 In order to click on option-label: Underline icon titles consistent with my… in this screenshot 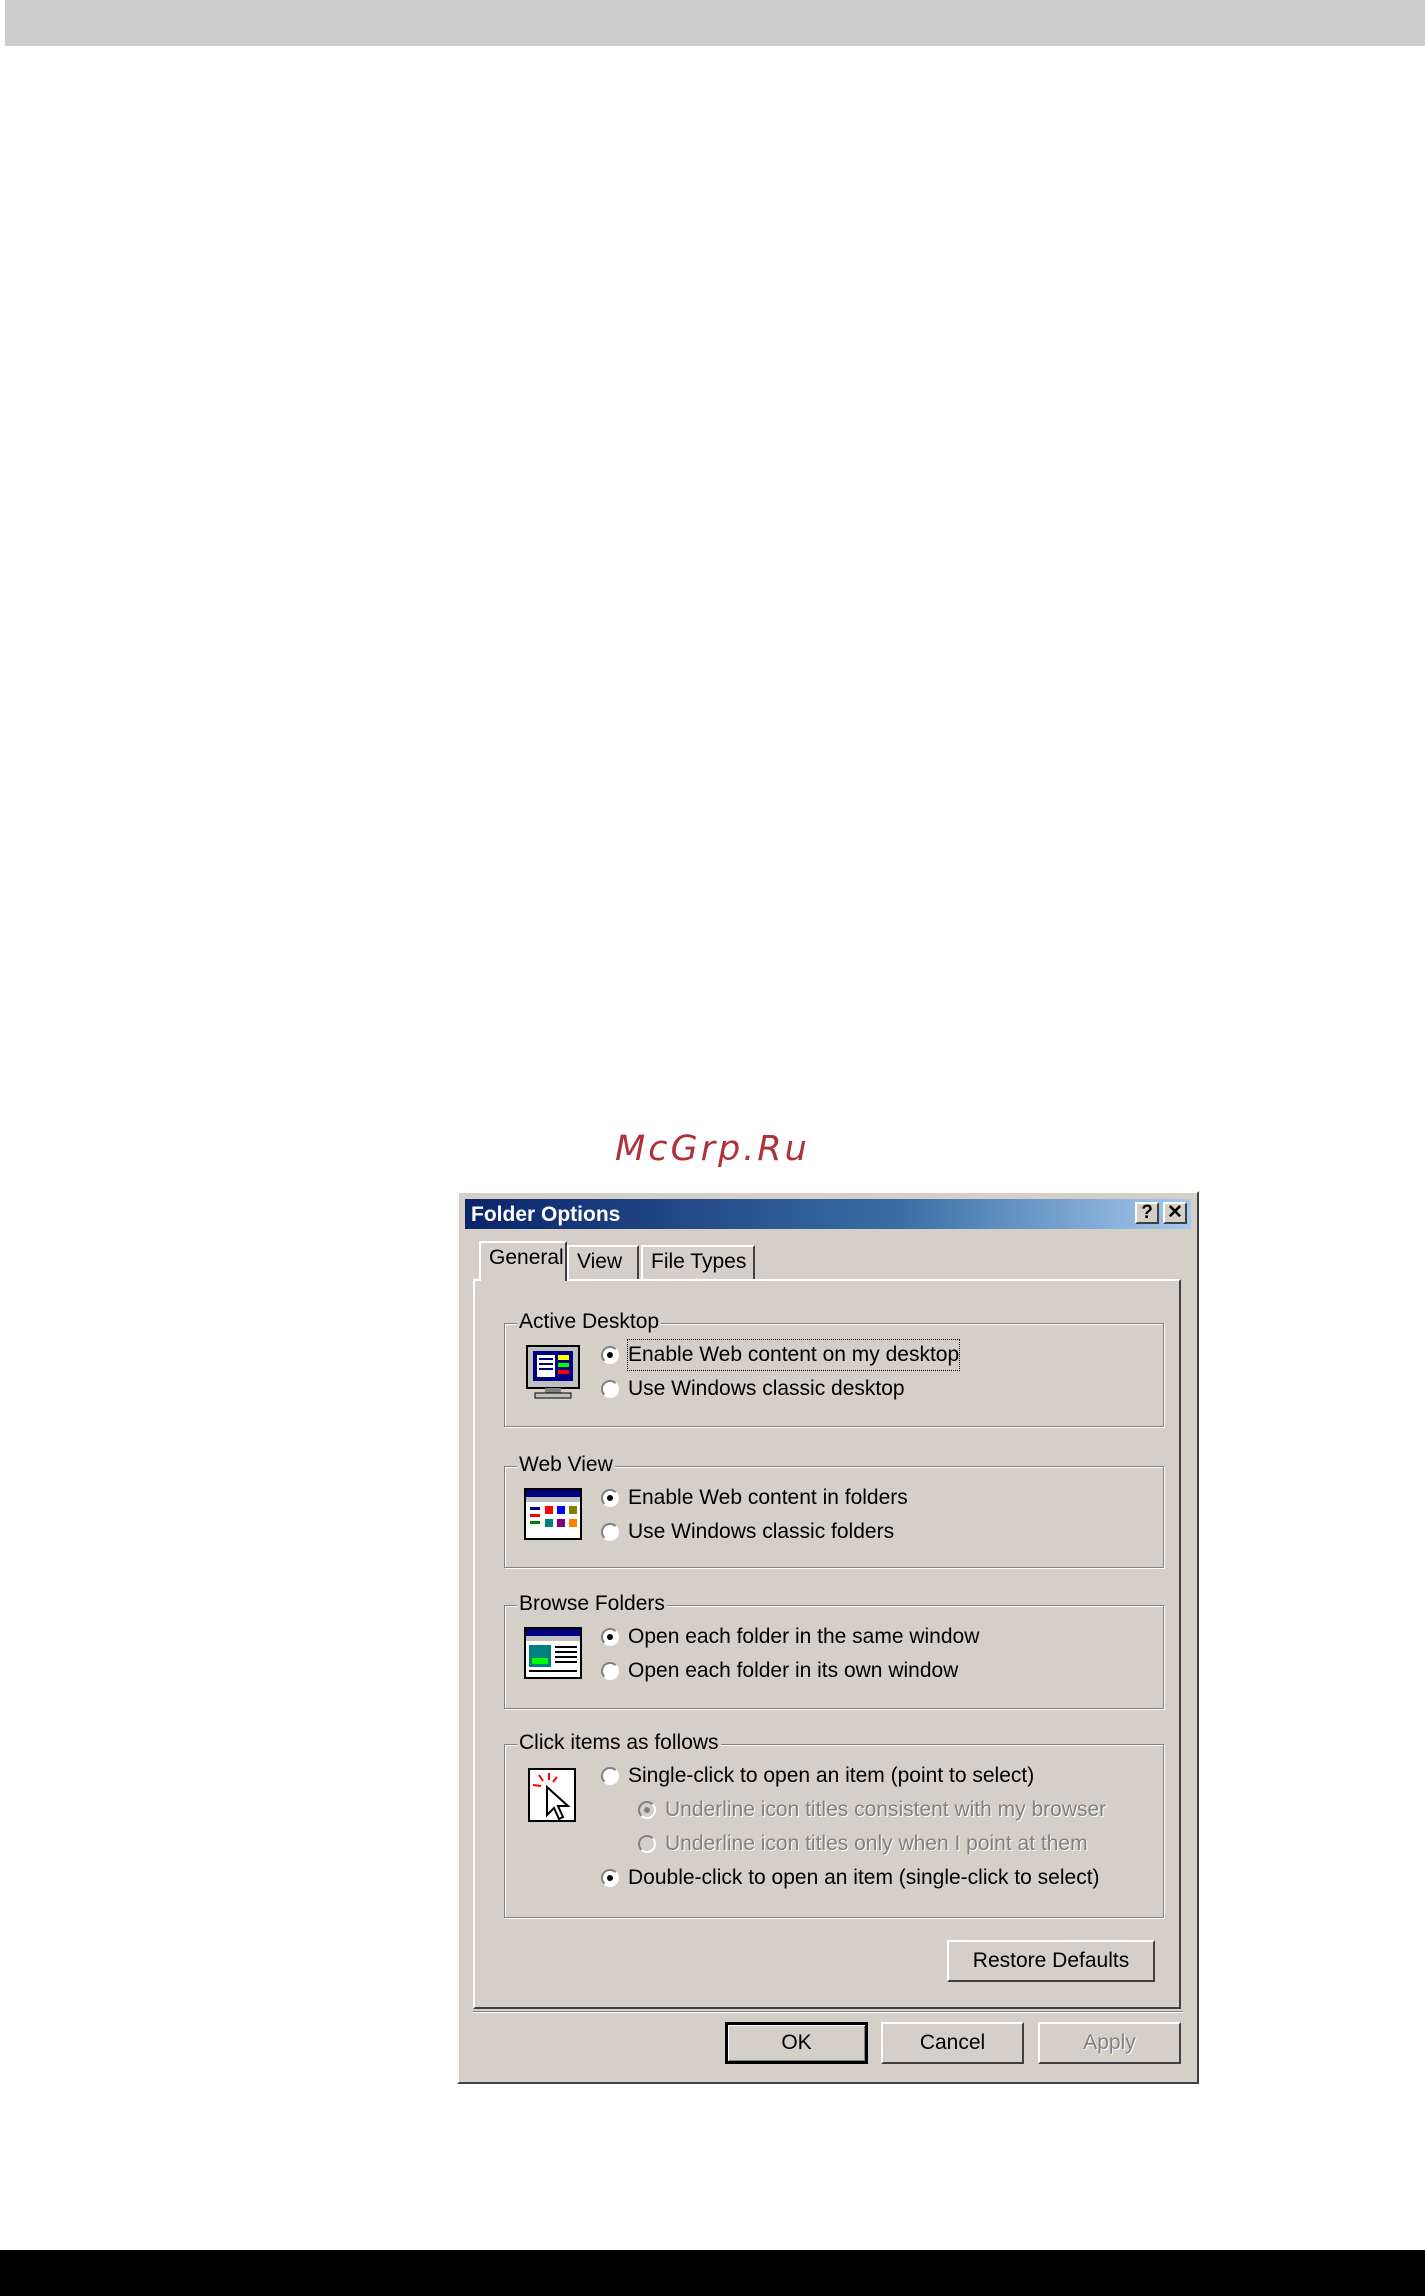, I will do `click(886, 1809)`.